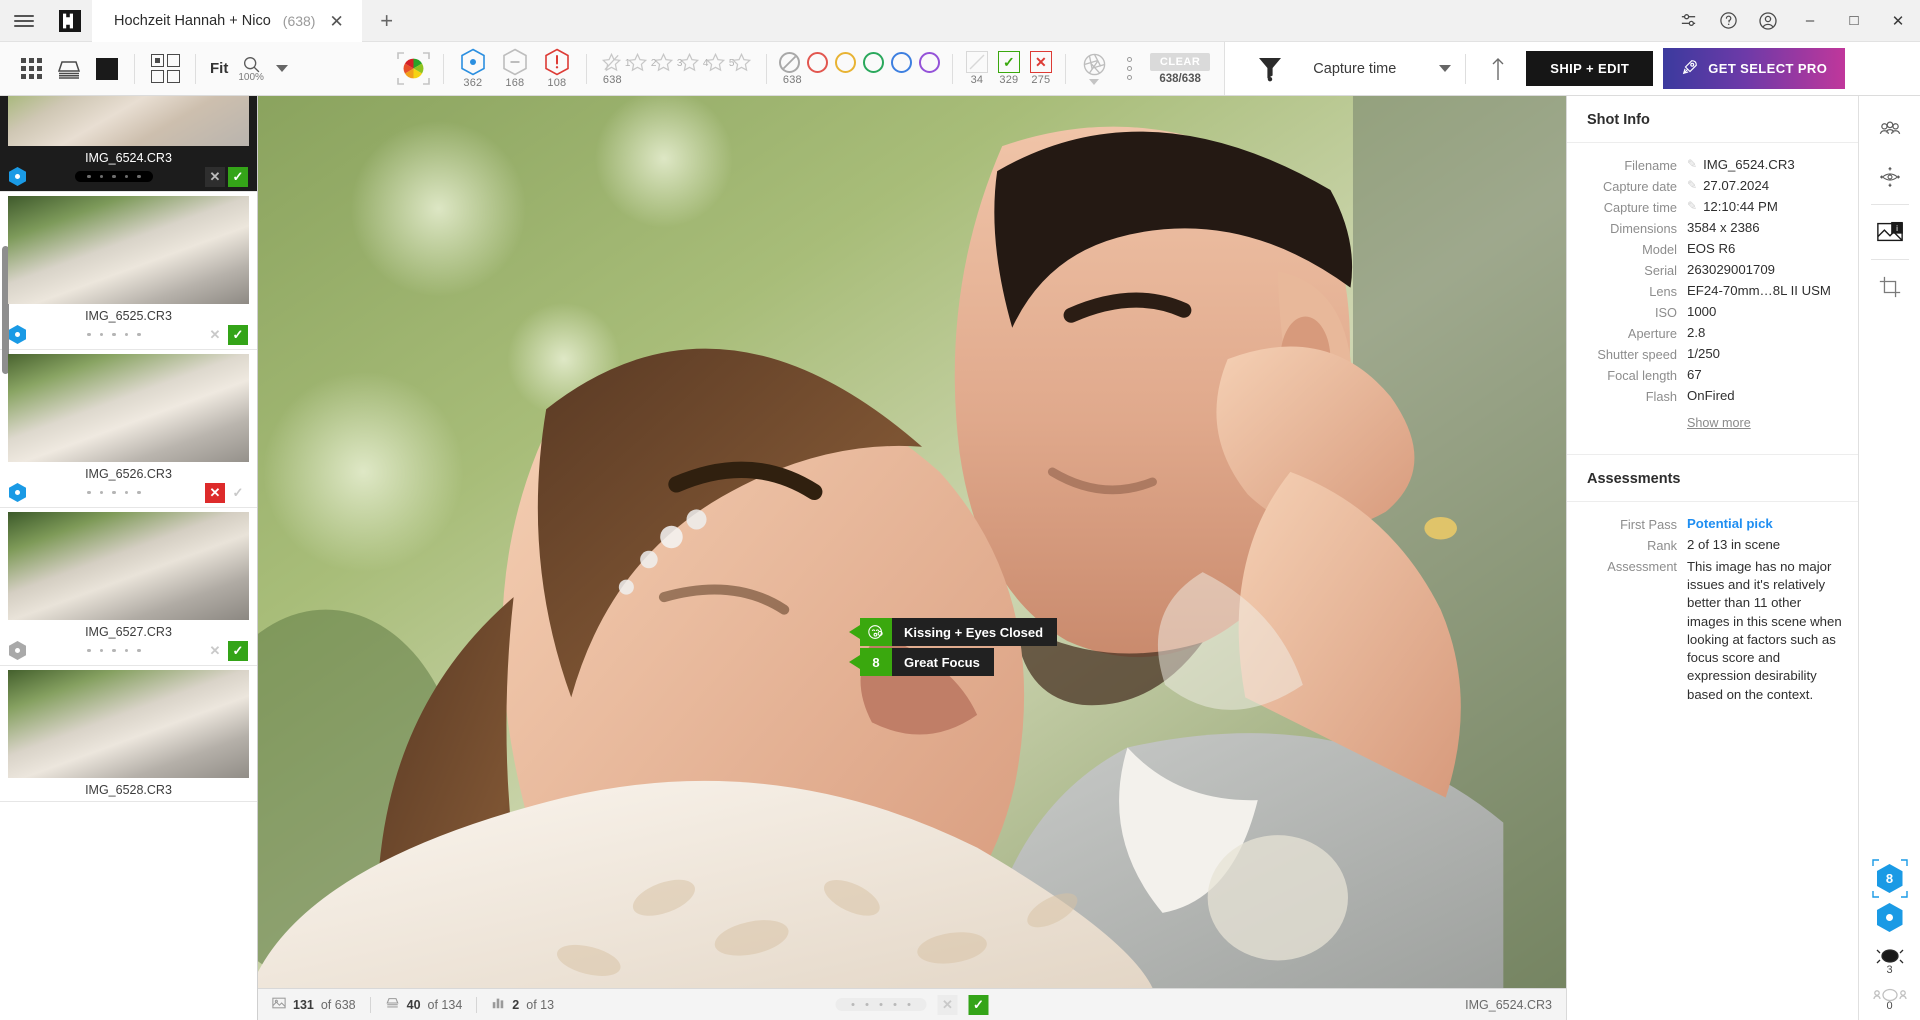  What do you see at coordinates (1688, 21) in the screenshot?
I see `sliders-icon` at bounding box center [1688, 21].